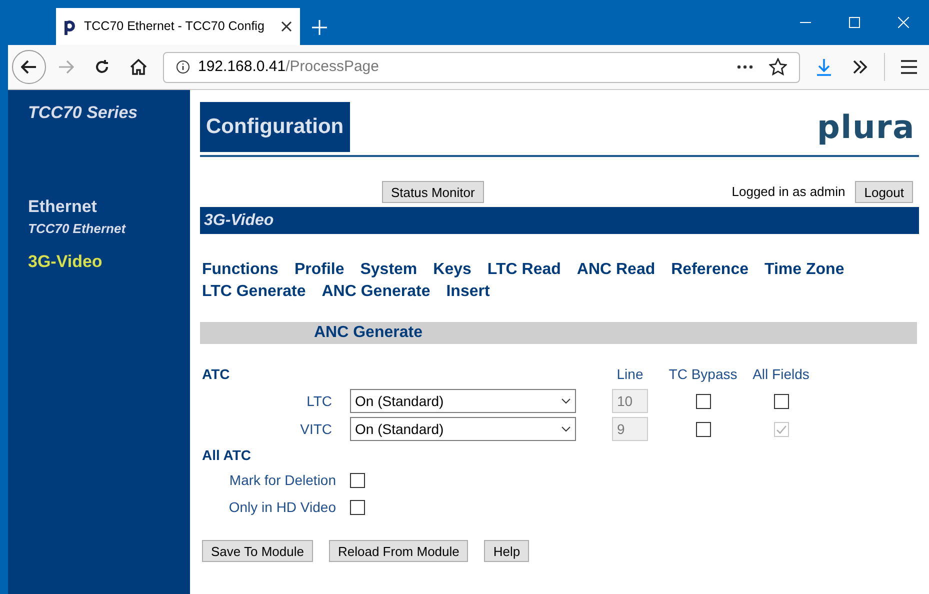 Image resolution: width=929 pixels, height=594 pixels. What do you see at coordinates (630, 401) in the screenshot?
I see `line-field: 10` at bounding box center [630, 401].